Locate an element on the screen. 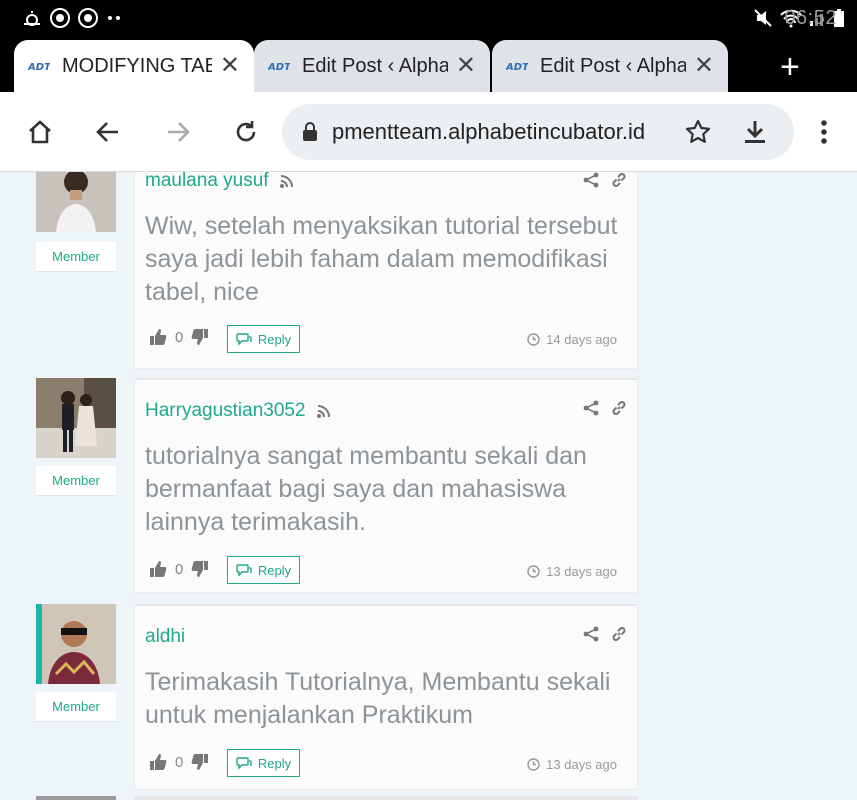 This screenshot has width=857, height=800. reload-icon is located at coordinates (246, 132).